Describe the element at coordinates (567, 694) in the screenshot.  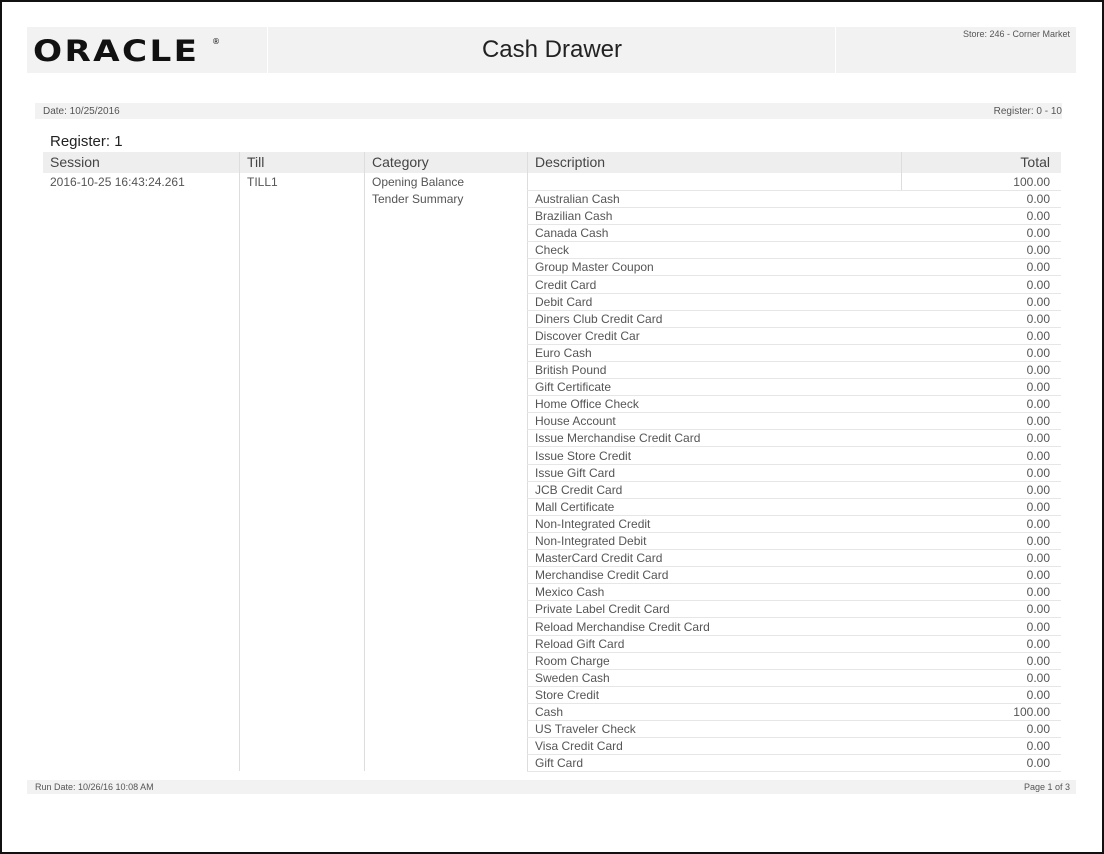
I see `tender-description: Store Credit` at that location.